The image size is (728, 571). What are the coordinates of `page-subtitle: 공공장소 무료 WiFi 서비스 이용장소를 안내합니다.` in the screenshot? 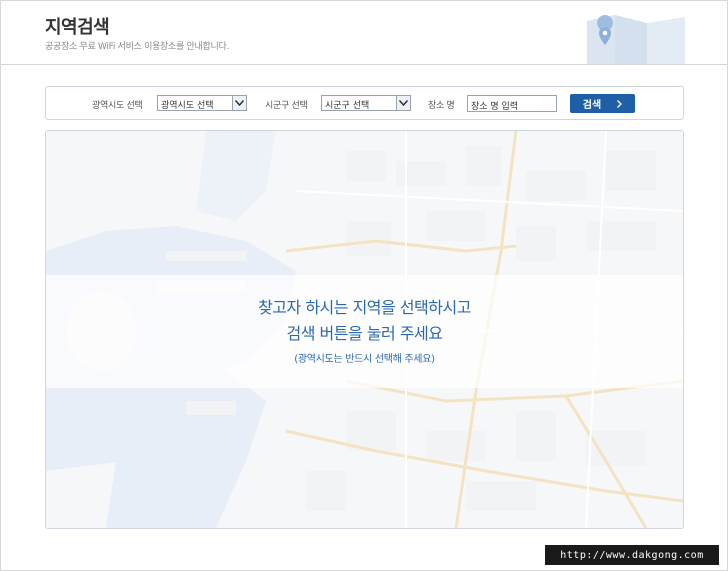 It's located at (137, 47).